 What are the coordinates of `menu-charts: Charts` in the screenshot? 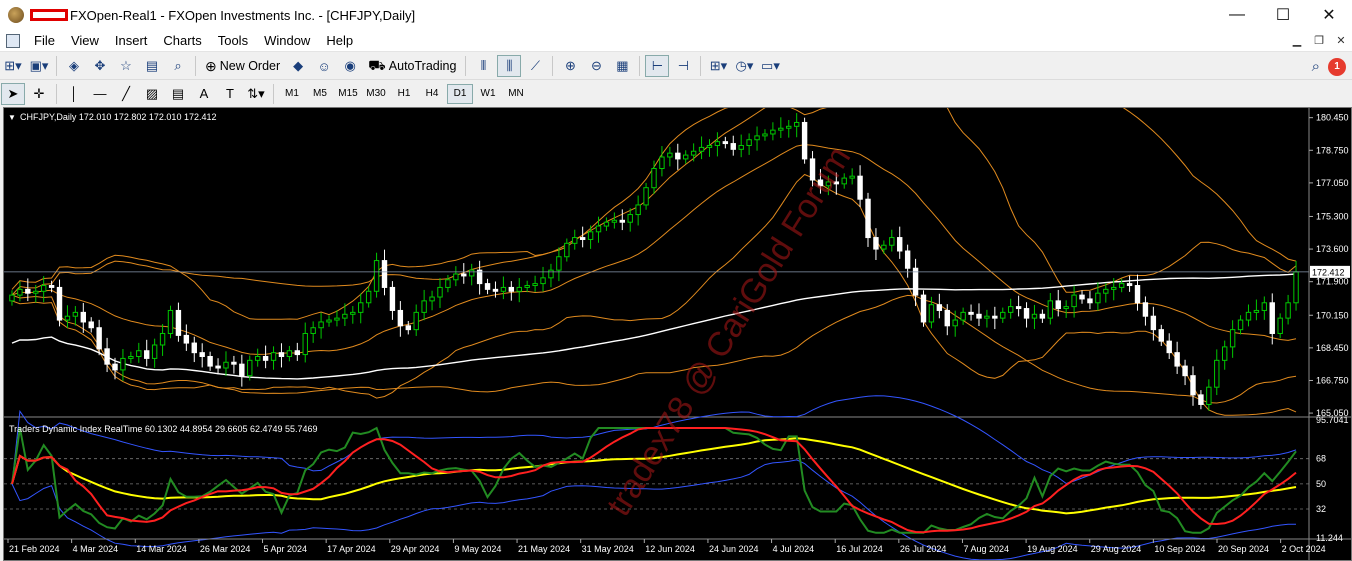 It's located at (182, 41).